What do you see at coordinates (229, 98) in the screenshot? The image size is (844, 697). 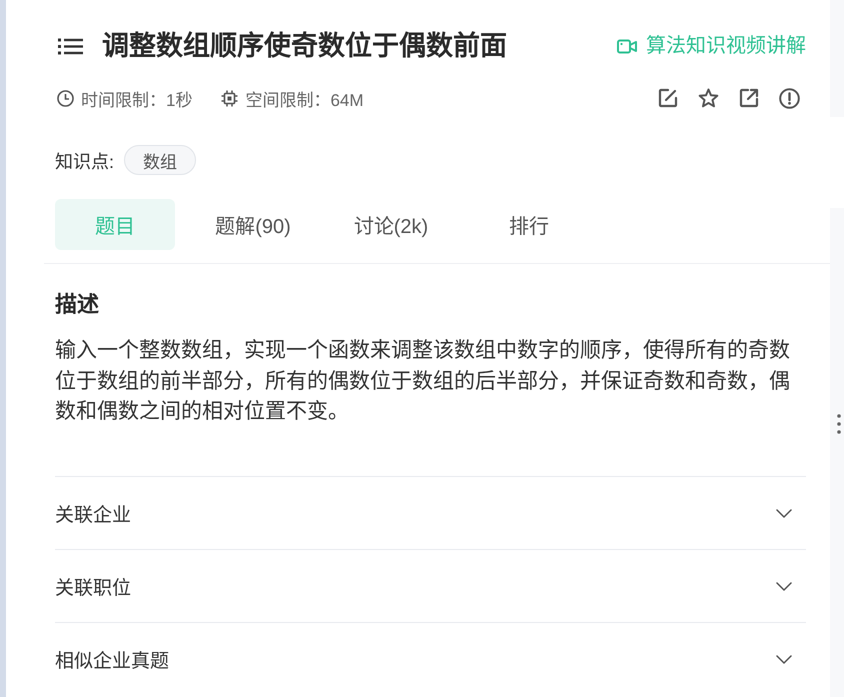 I see `chip-icon` at bounding box center [229, 98].